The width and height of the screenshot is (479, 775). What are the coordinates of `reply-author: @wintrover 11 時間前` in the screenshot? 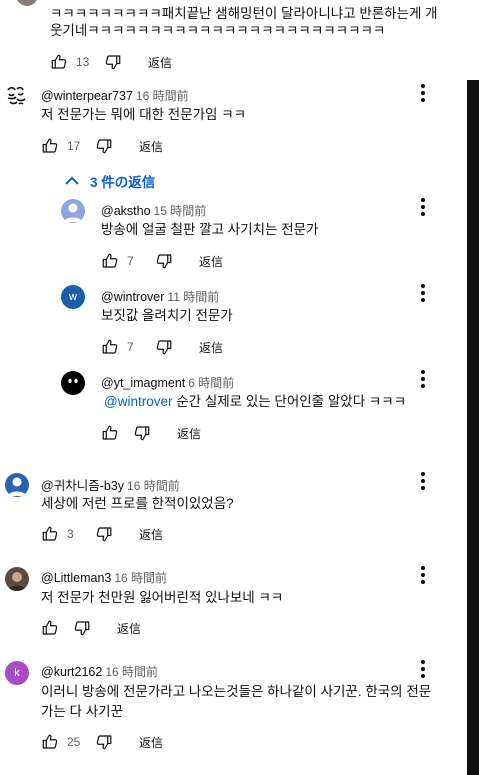 It's located at (160, 296).